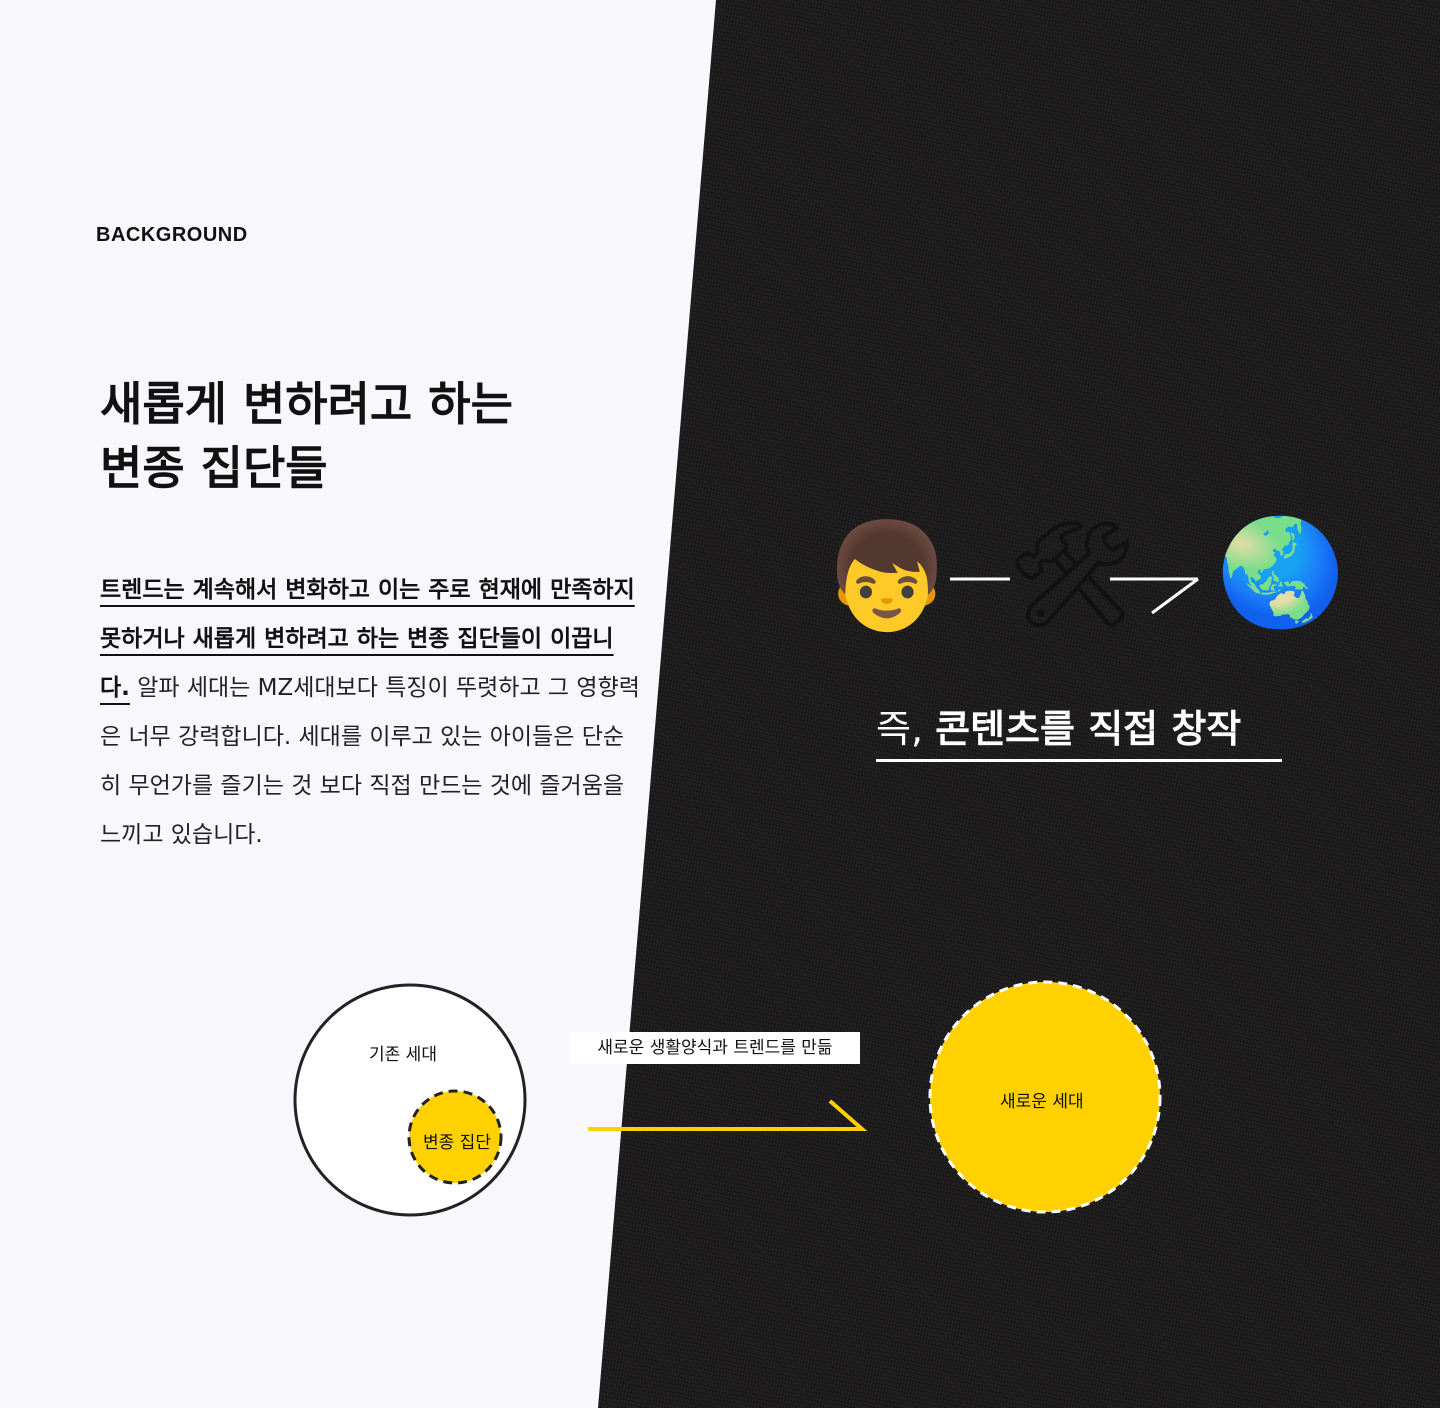 This screenshot has height=1408, width=1440. What do you see at coordinates (410, 1100) in the screenshot?
I see `existing-generation-circle` at bounding box center [410, 1100].